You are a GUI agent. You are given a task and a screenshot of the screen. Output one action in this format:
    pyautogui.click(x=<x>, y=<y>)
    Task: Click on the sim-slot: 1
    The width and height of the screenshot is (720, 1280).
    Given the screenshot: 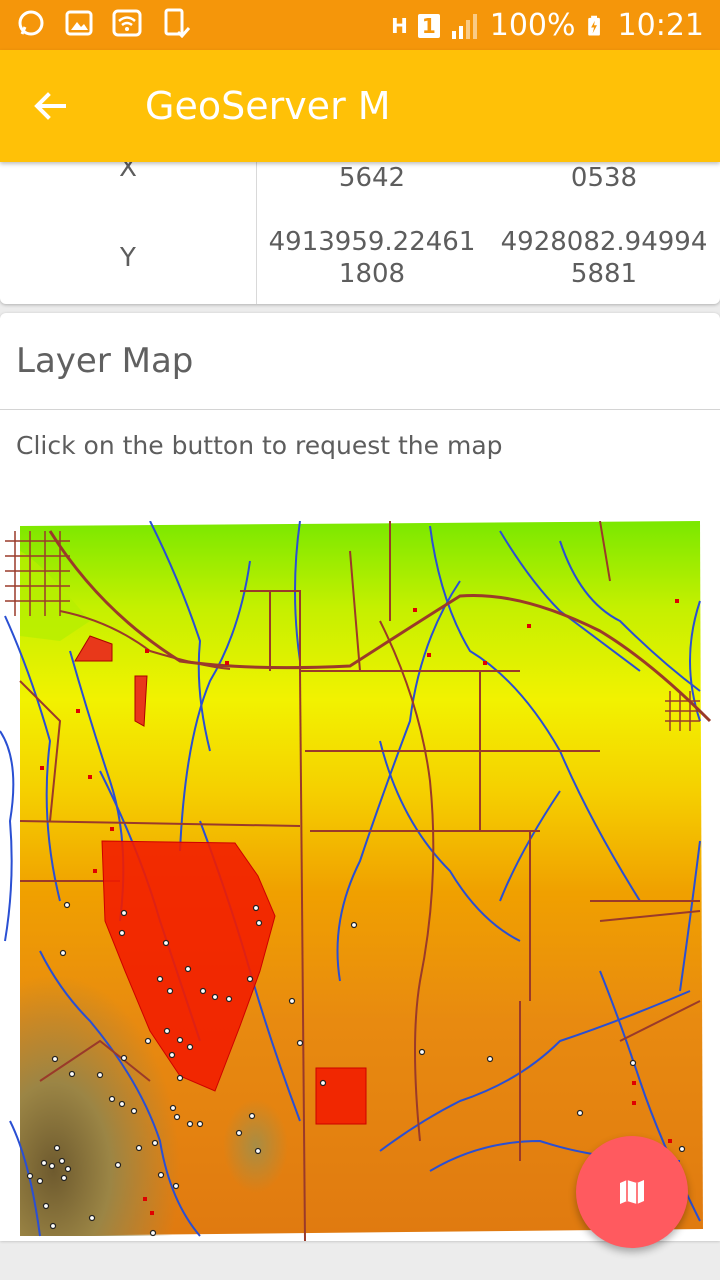 What is the action you would take?
    pyautogui.click(x=428, y=25)
    